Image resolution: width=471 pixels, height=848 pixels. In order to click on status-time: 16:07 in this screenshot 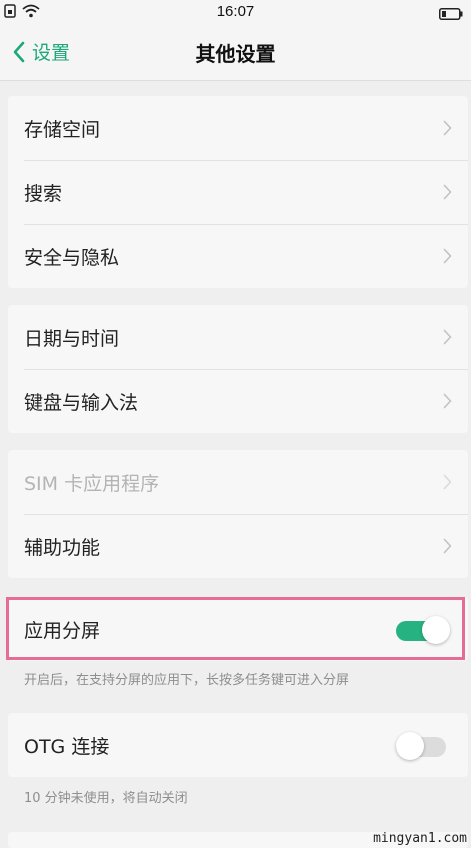, I will do `click(235, 11)`.